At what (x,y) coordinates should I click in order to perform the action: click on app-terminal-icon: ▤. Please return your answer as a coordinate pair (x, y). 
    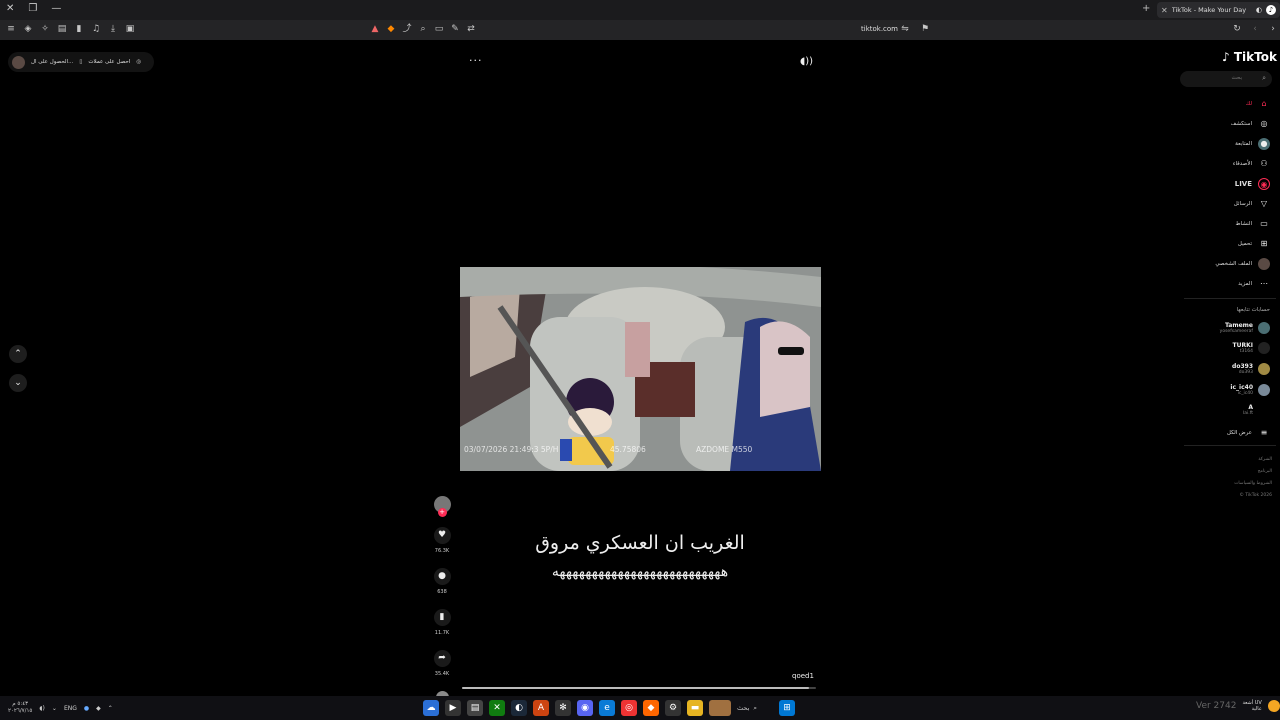
    Looking at the image, I should click on (475, 708).